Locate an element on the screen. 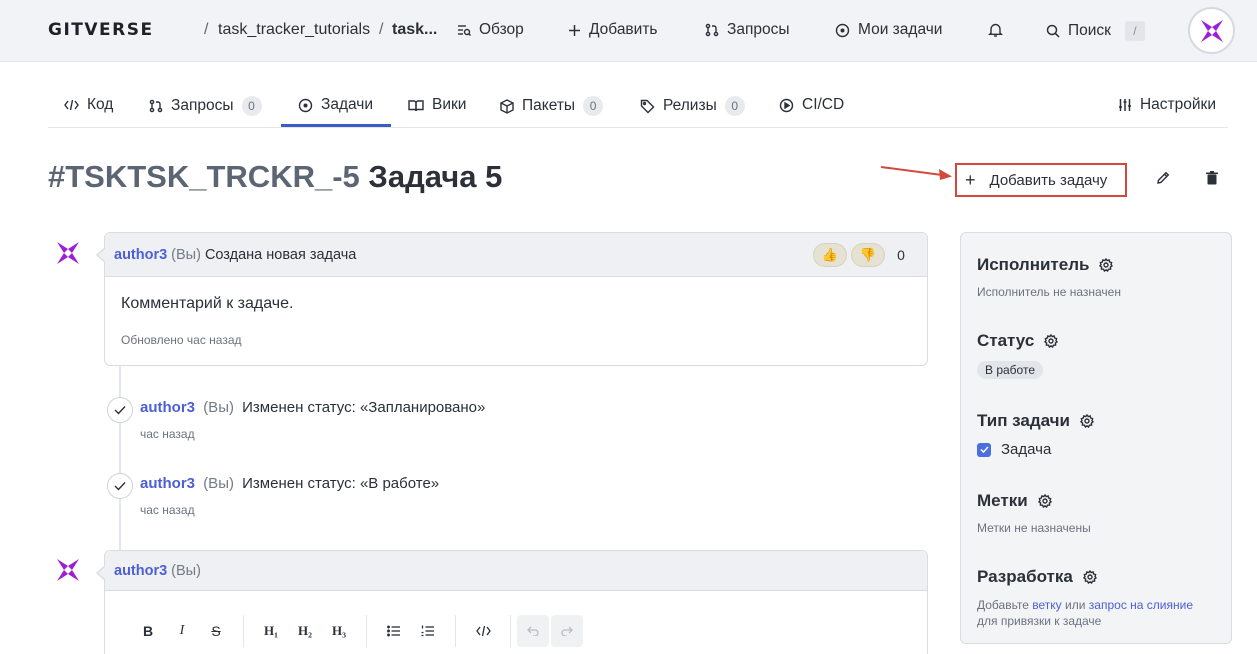 The width and height of the screenshot is (1257, 654). tab-code: Код is located at coordinates (88, 105).